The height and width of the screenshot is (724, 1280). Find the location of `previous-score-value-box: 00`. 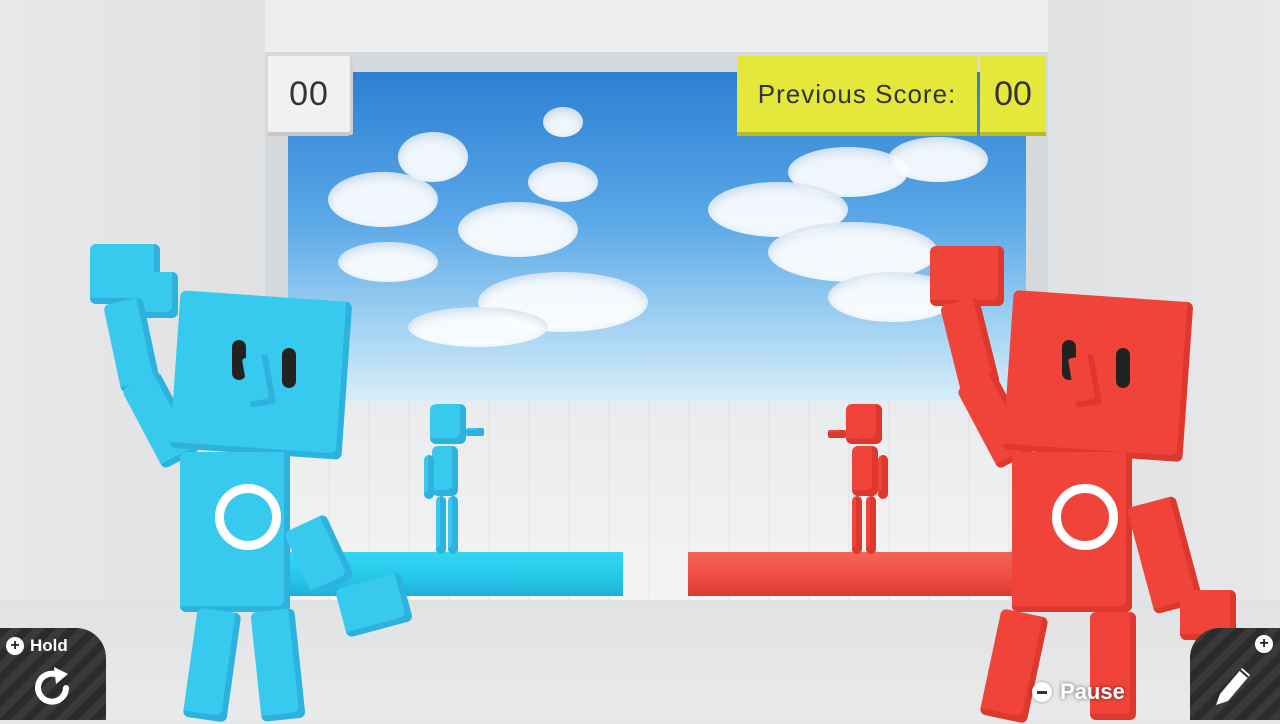

previous-score-value-box: 00 is located at coordinates (1013, 94).